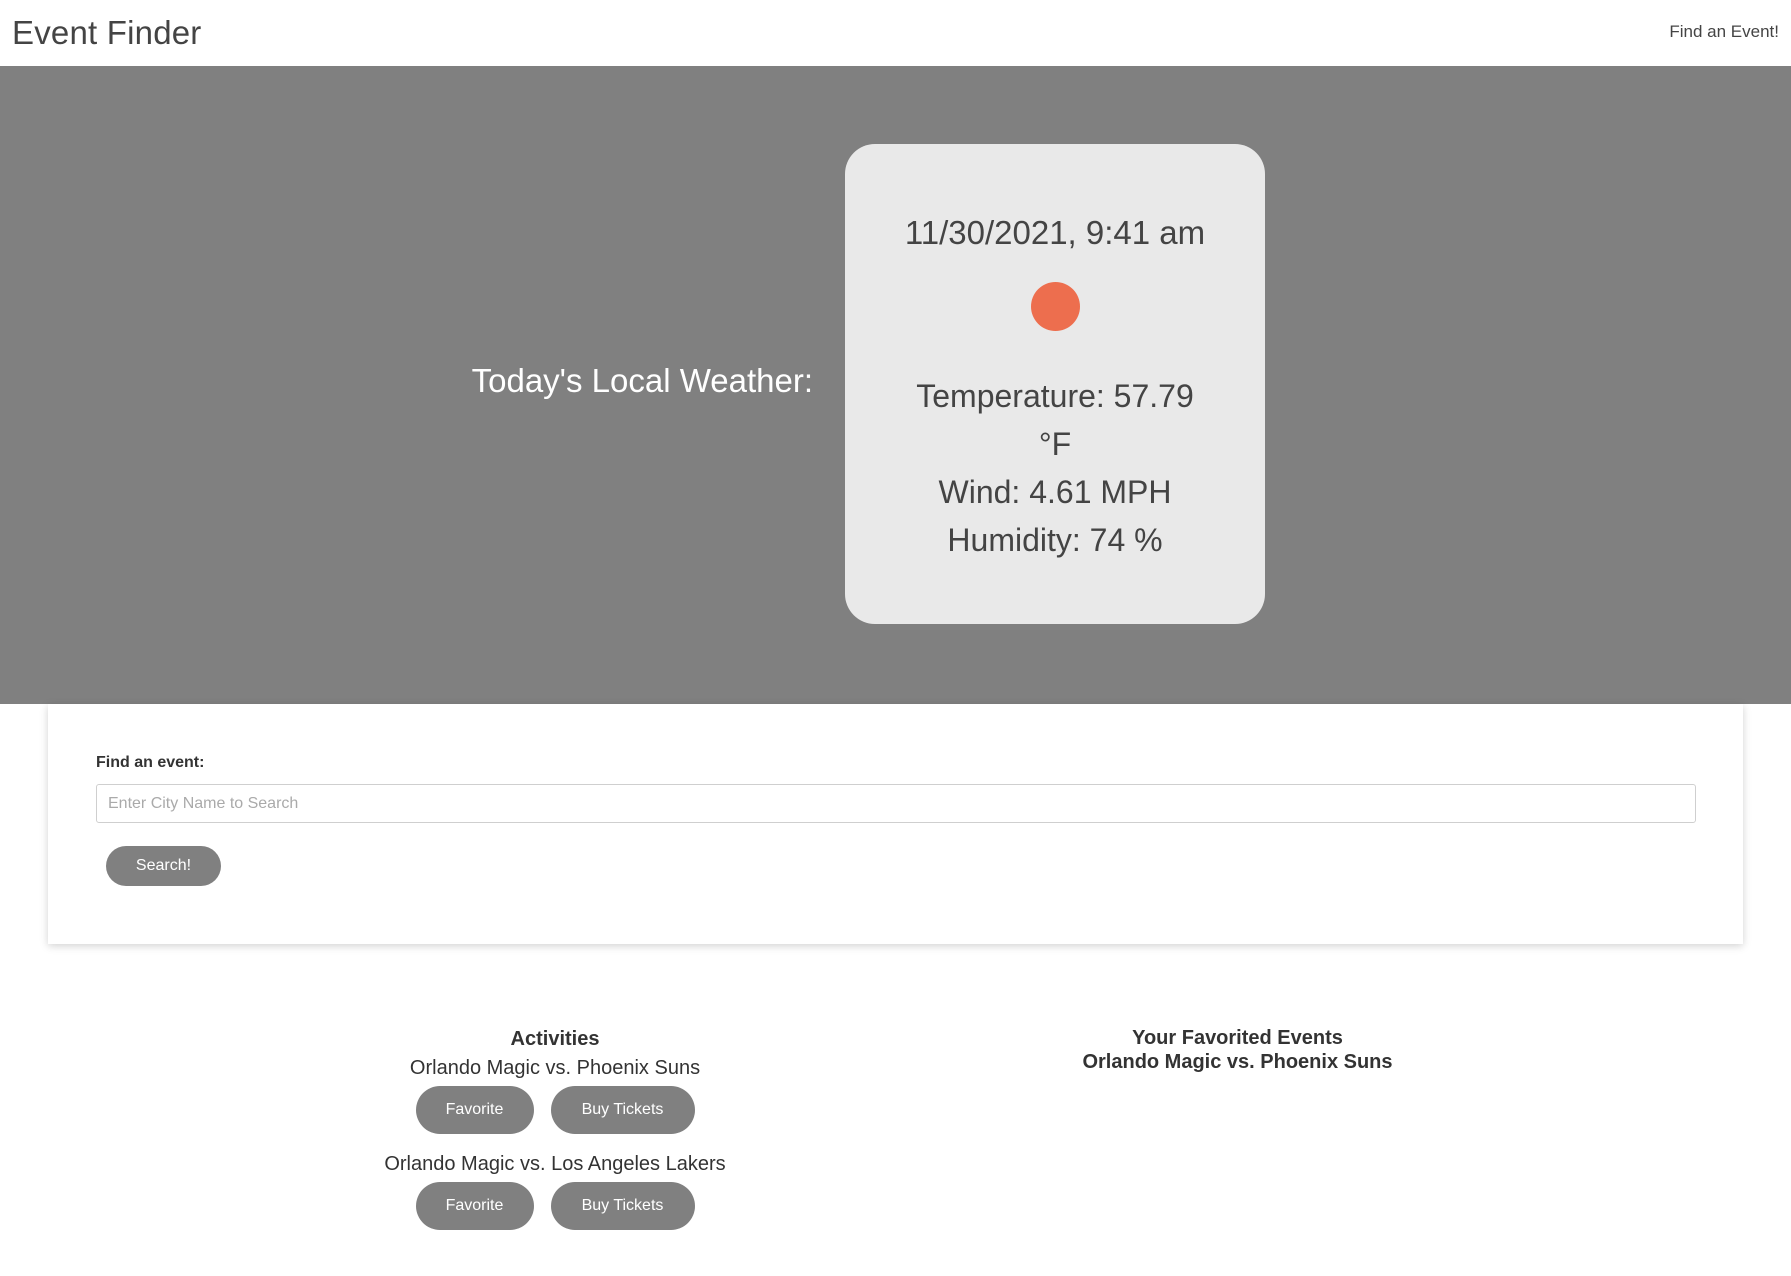 This screenshot has height=1276, width=1791. Describe the element at coordinates (895, 33) in the screenshot. I see `navbar: Event Finder Find an Event!` at that location.